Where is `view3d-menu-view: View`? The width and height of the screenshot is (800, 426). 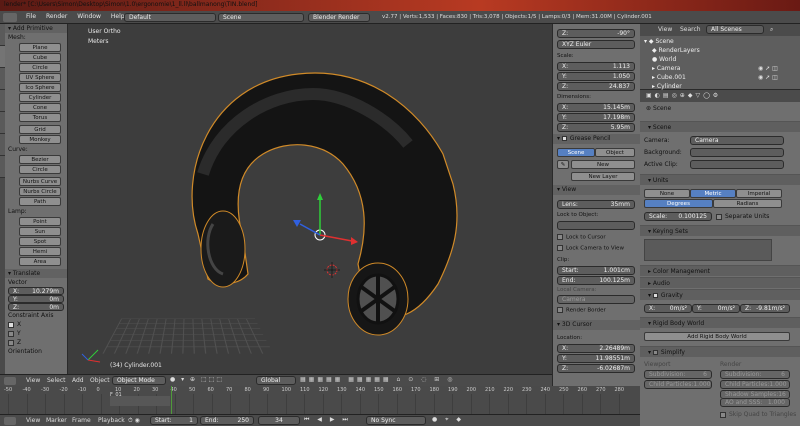 view3d-menu-view: View is located at coordinates (33, 380).